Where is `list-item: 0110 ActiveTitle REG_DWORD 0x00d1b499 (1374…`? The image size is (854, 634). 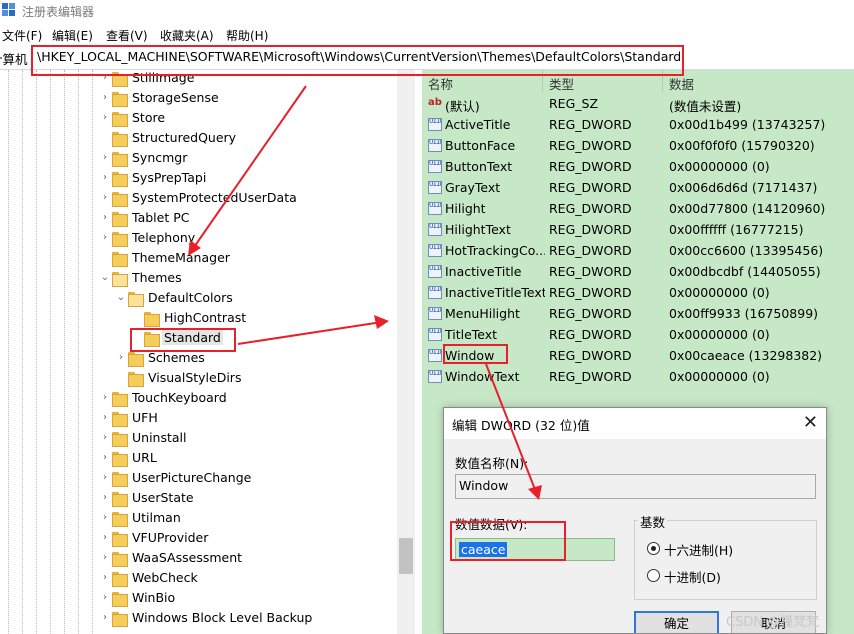
list-item: 0110 ActiveTitle REG_DWORD 0x00d1b499 (1374… is located at coordinates (638, 124).